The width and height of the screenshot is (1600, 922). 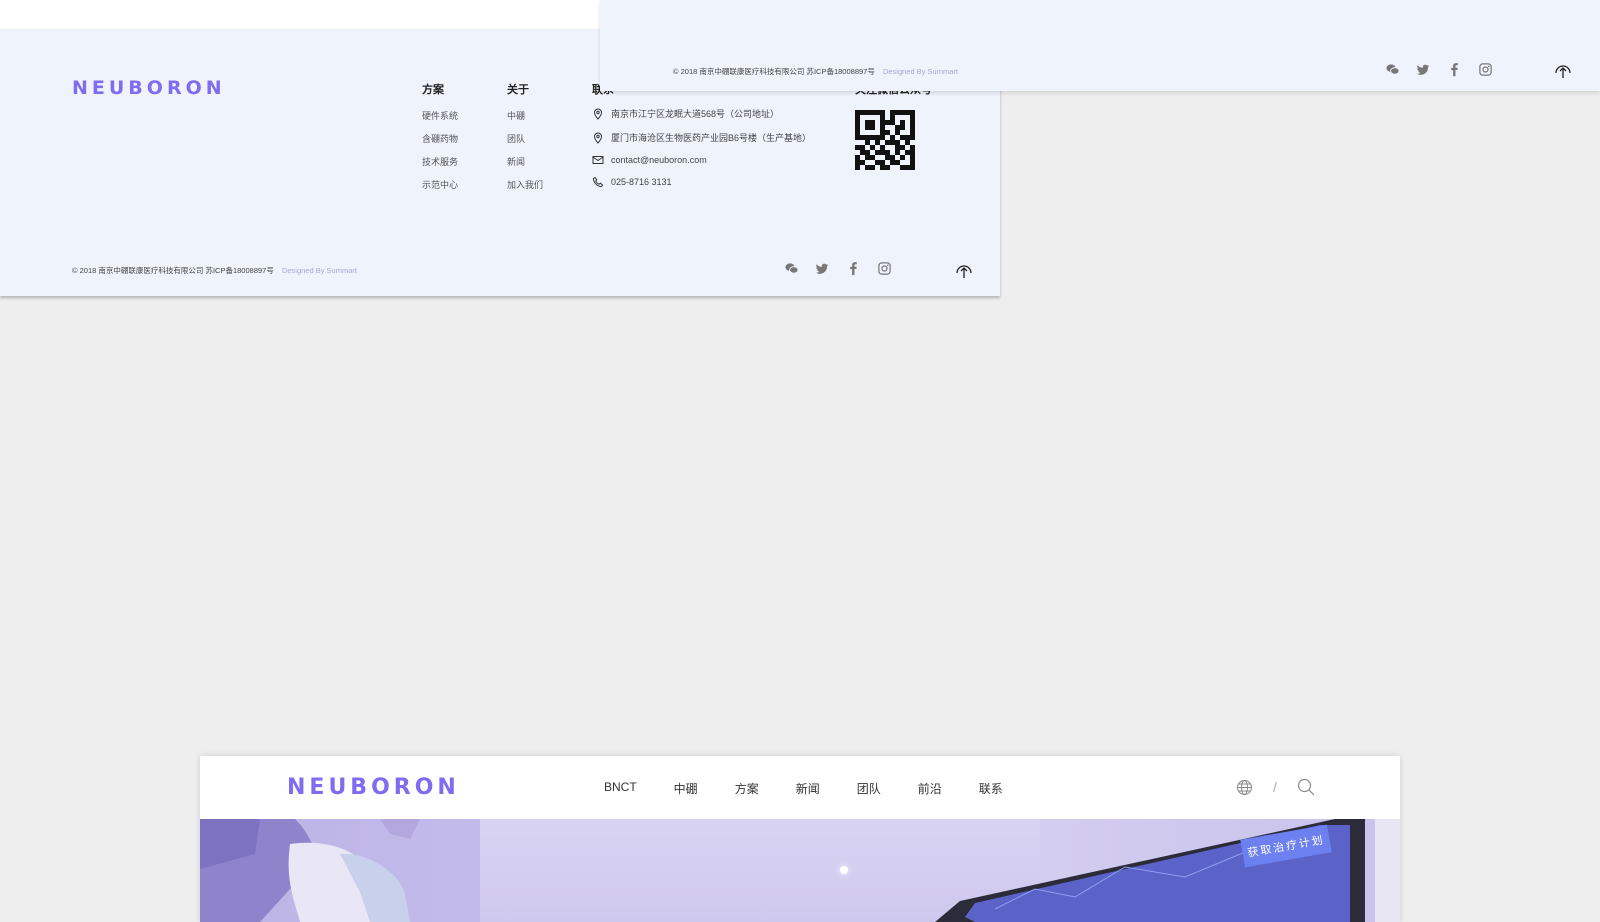 What do you see at coordinates (844, 870) in the screenshot?
I see `ceiling-light` at bounding box center [844, 870].